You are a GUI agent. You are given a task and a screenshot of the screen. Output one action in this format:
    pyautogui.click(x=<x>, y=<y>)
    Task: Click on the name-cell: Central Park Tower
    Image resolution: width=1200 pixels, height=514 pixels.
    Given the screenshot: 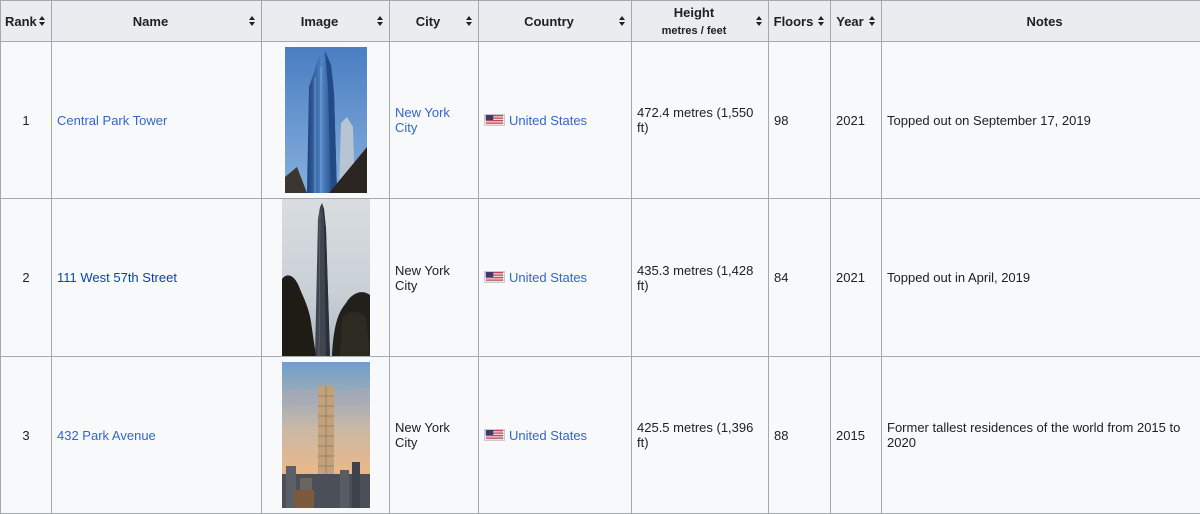 What is the action you would take?
    pyautogui.click(x=157, y=120)
    